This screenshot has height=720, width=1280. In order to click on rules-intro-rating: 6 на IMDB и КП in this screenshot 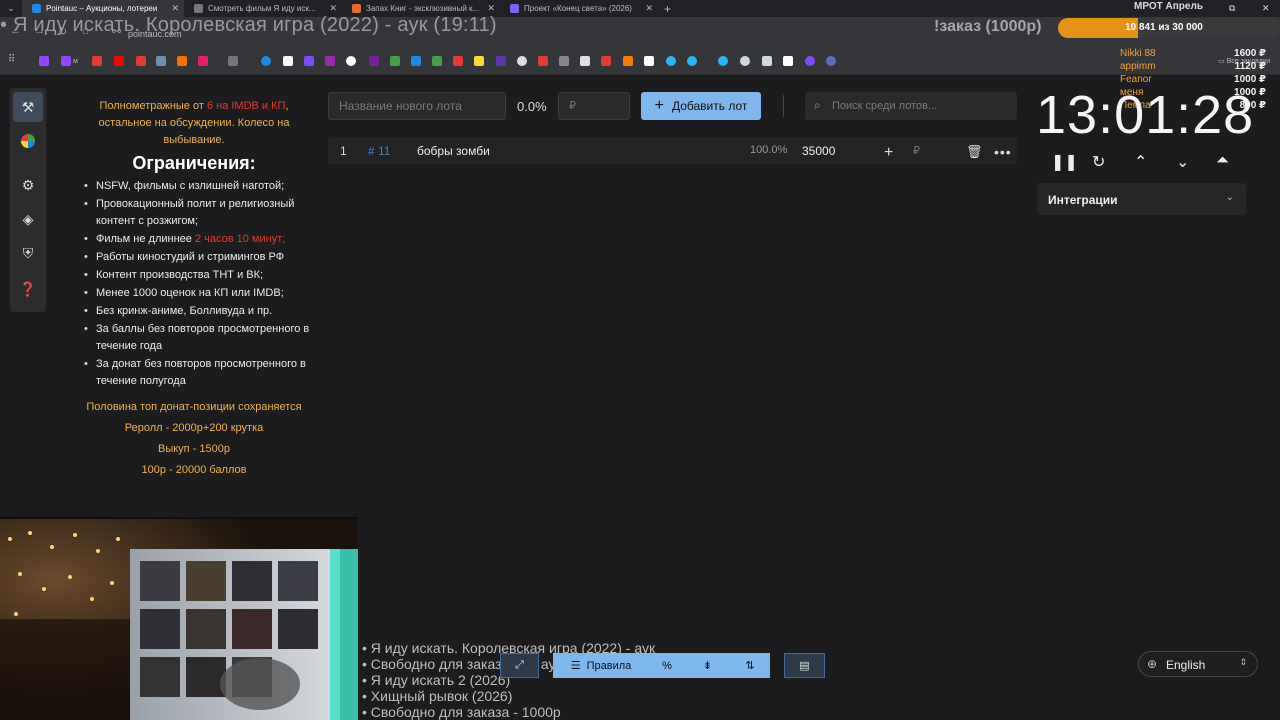, I will do `click(246, 106)`.